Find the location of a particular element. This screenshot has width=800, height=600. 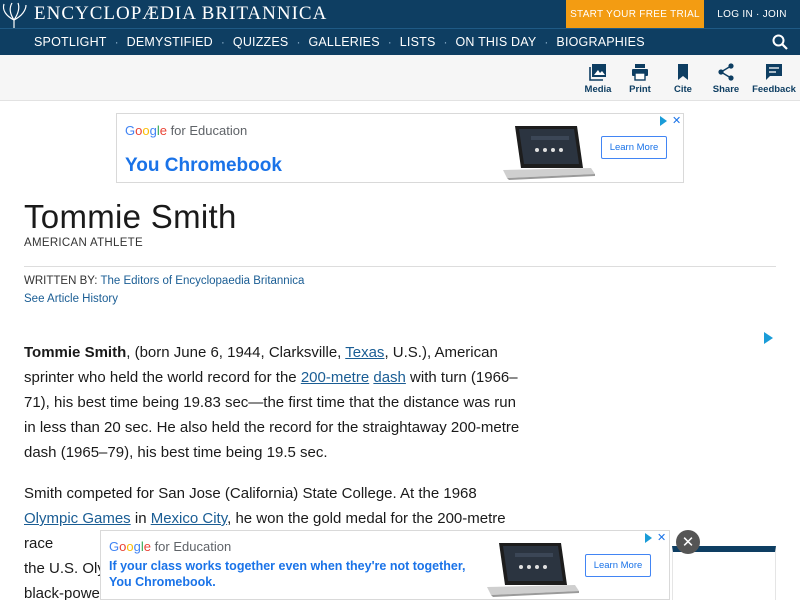

share-icon is located at coordinates (726, 72).